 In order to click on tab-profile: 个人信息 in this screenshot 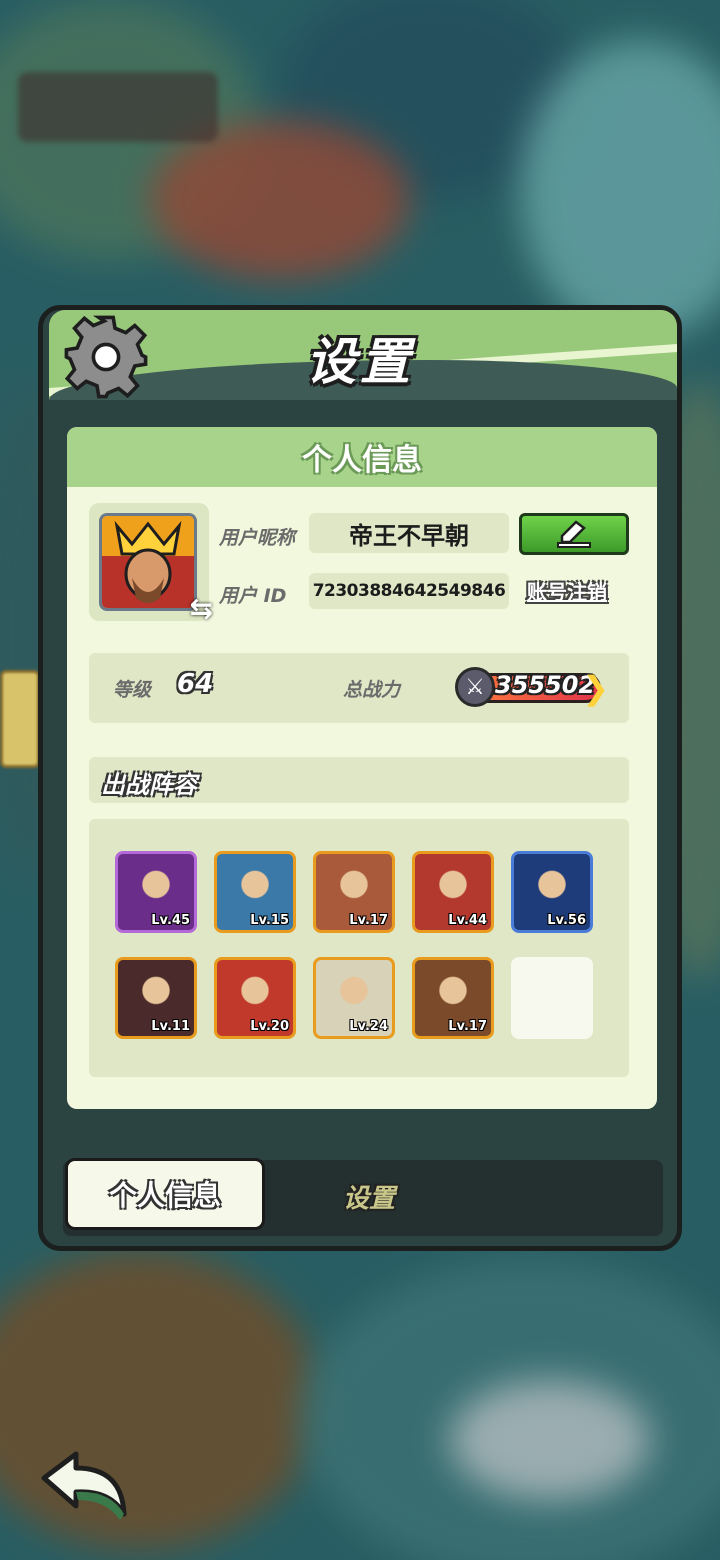, I will do `click(165, 1194)`.